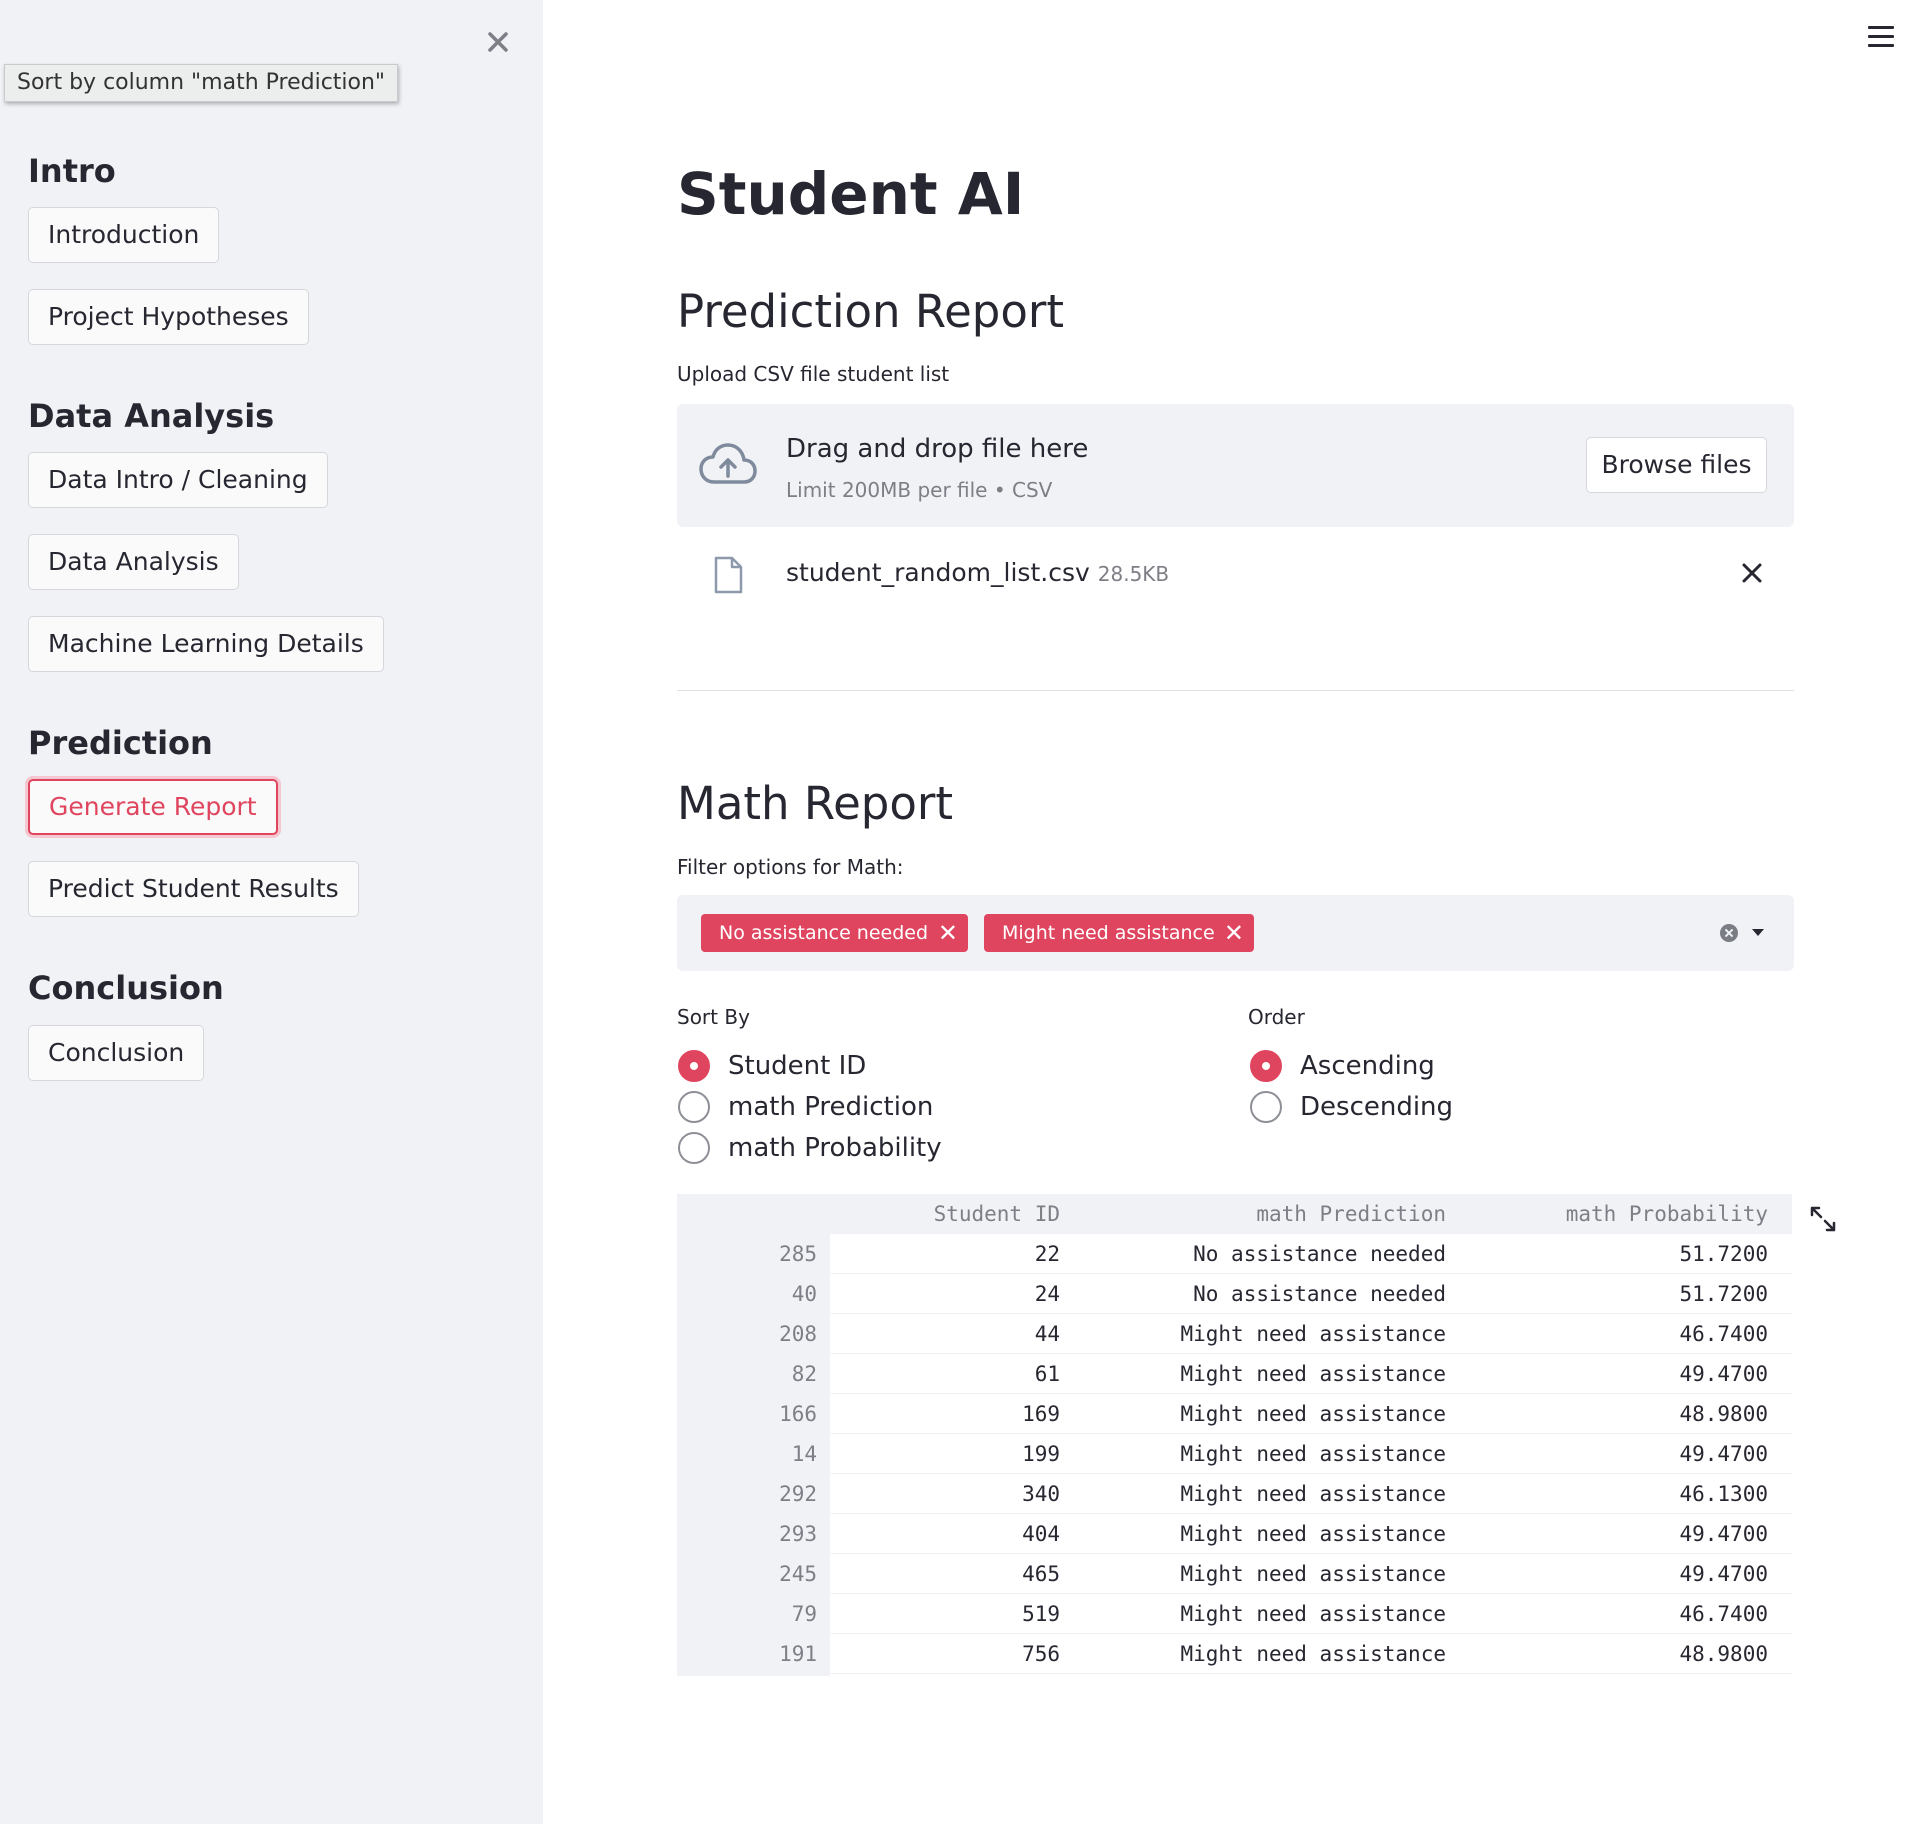  I want to click on browse-files-button: Browse files, so click(1676, 465).